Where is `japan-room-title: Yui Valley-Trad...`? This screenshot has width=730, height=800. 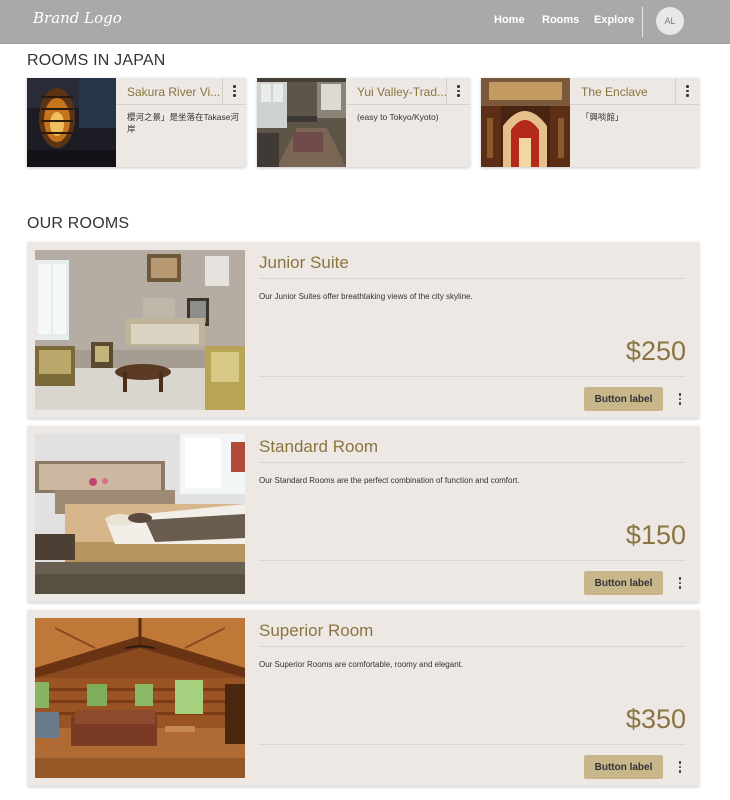 japan-room-title: Yui Valley-Trad... is located at coordinates (407, 92).